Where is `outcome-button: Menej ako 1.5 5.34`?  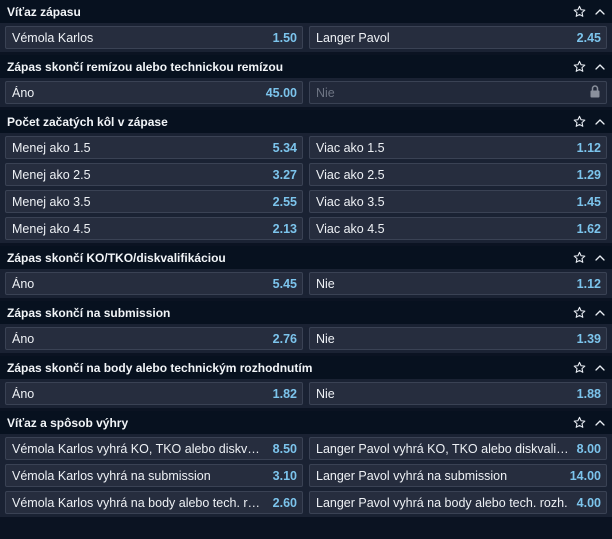
outcome-button: Menej ako 1.5 5.34 is located at coordinates (154, 147).